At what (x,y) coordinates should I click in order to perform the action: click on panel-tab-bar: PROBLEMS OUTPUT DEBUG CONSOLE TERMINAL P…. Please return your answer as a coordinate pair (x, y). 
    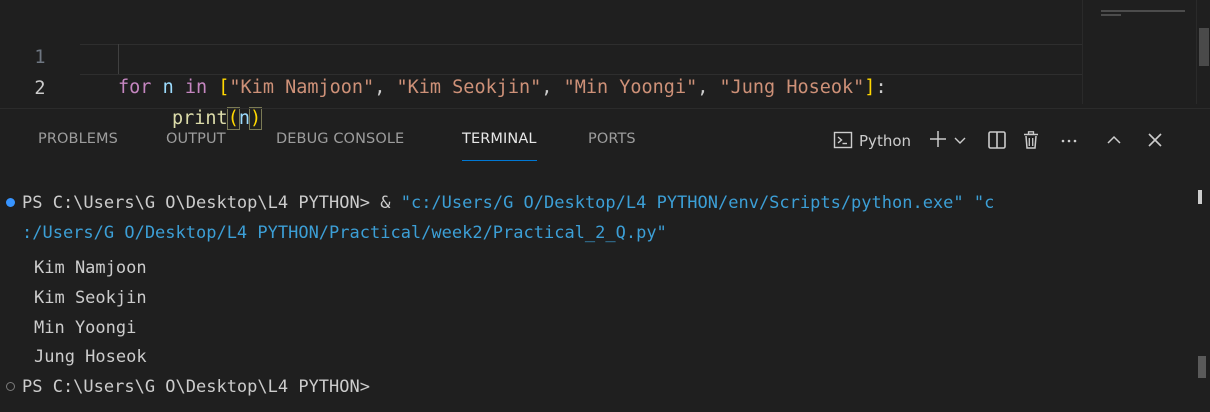
    Looking at the image, I should click on (605, 139).